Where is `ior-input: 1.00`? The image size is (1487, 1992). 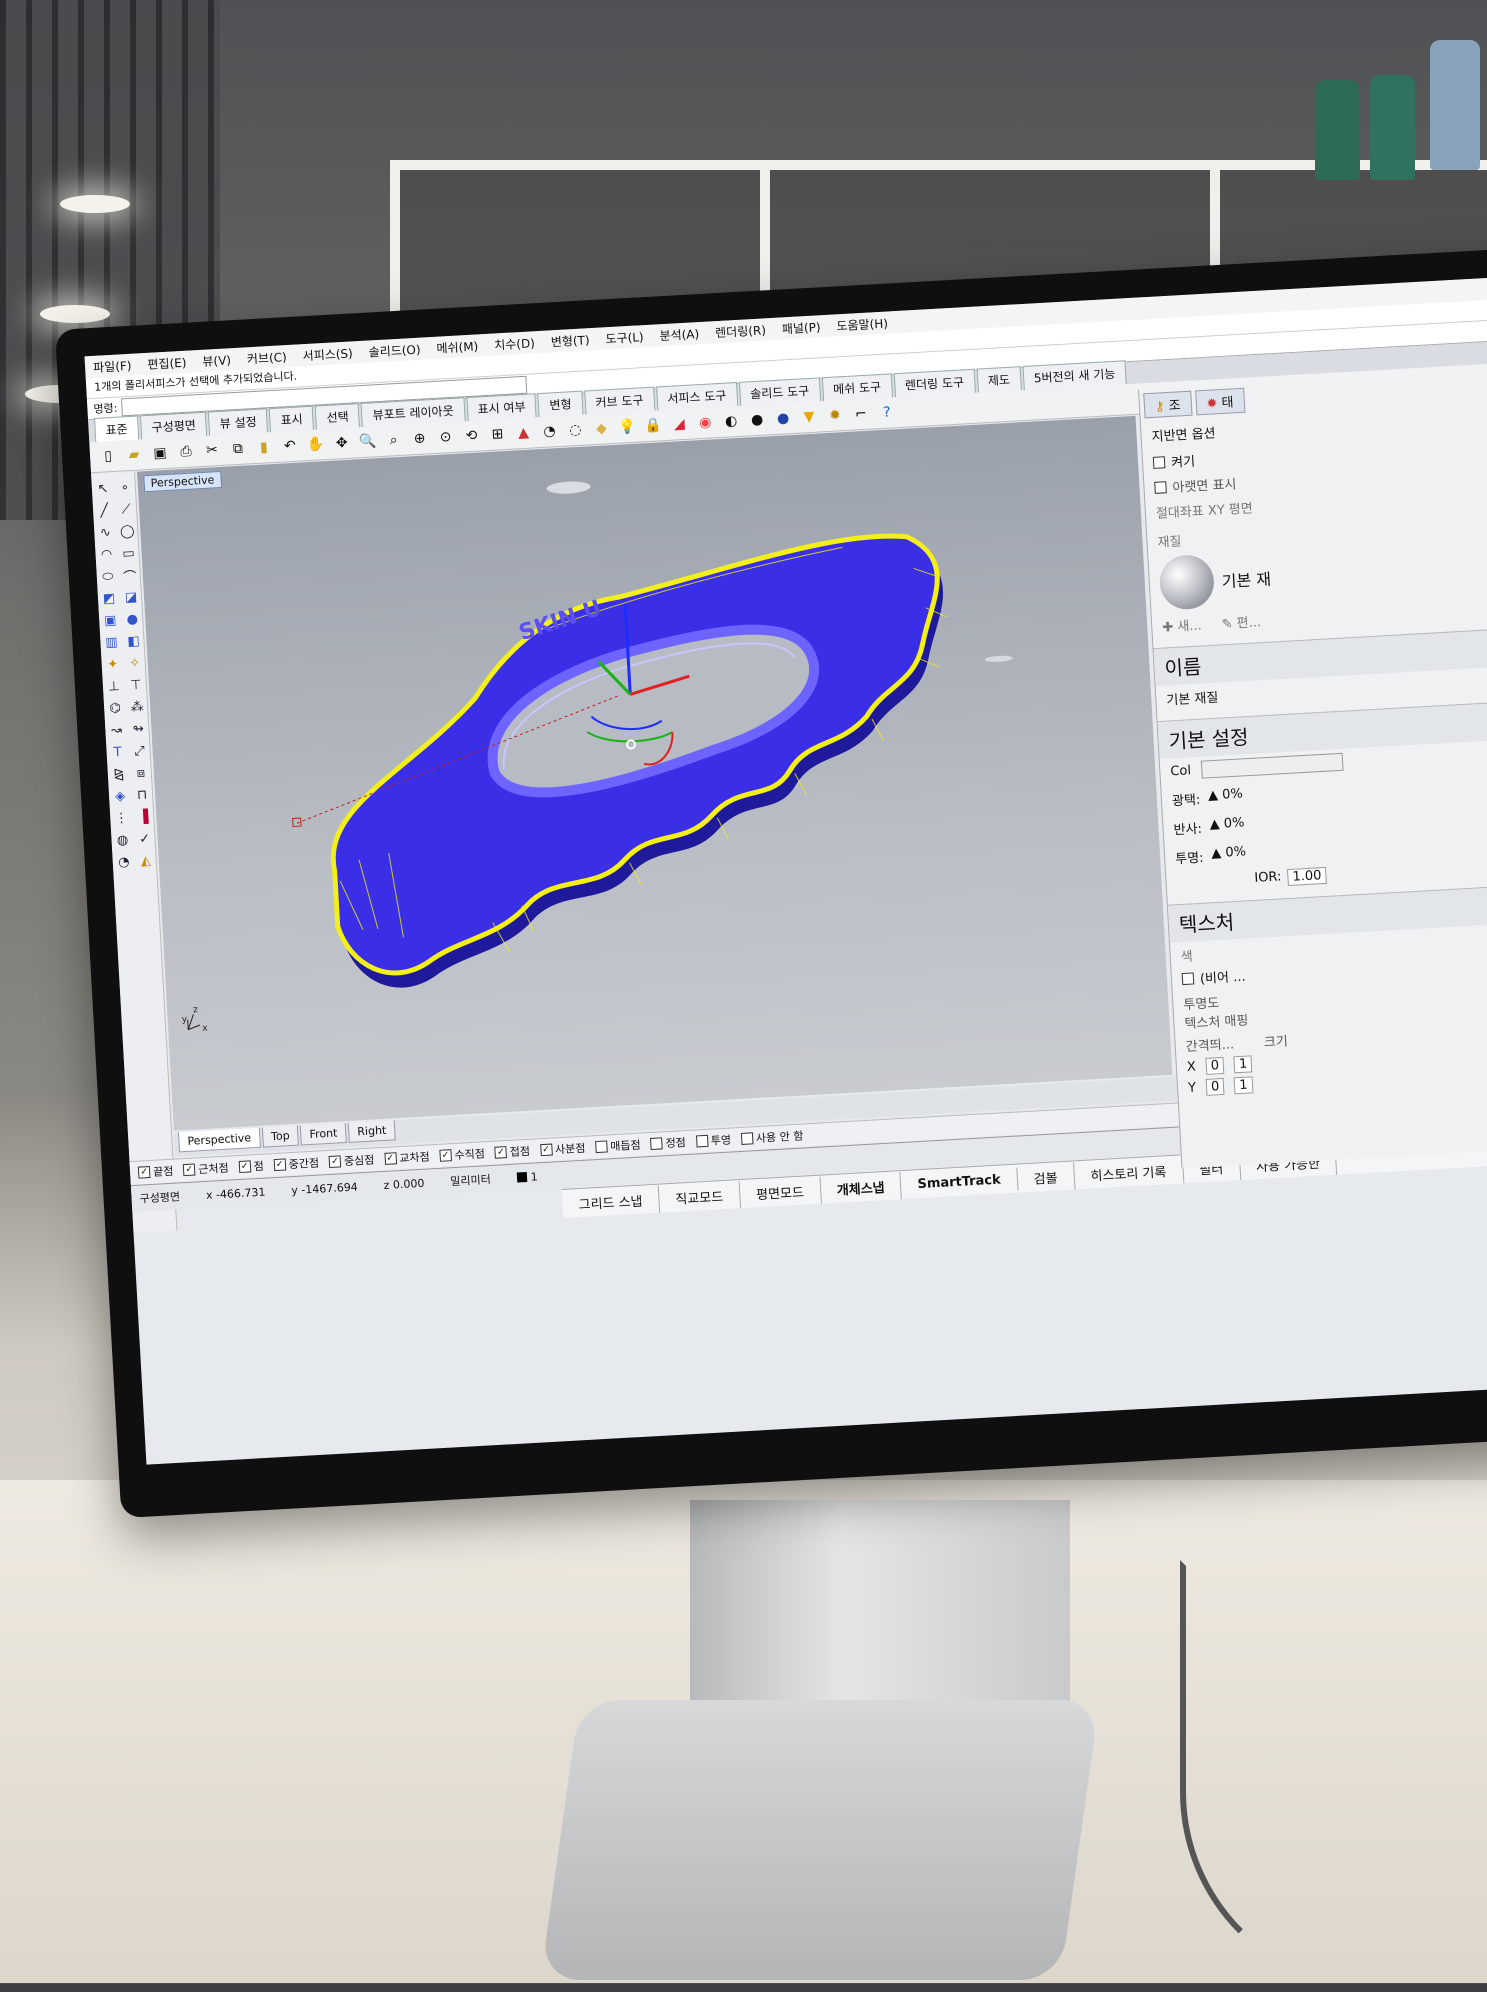
ior-input: 1.00 is located at coordinates (1307, 876).